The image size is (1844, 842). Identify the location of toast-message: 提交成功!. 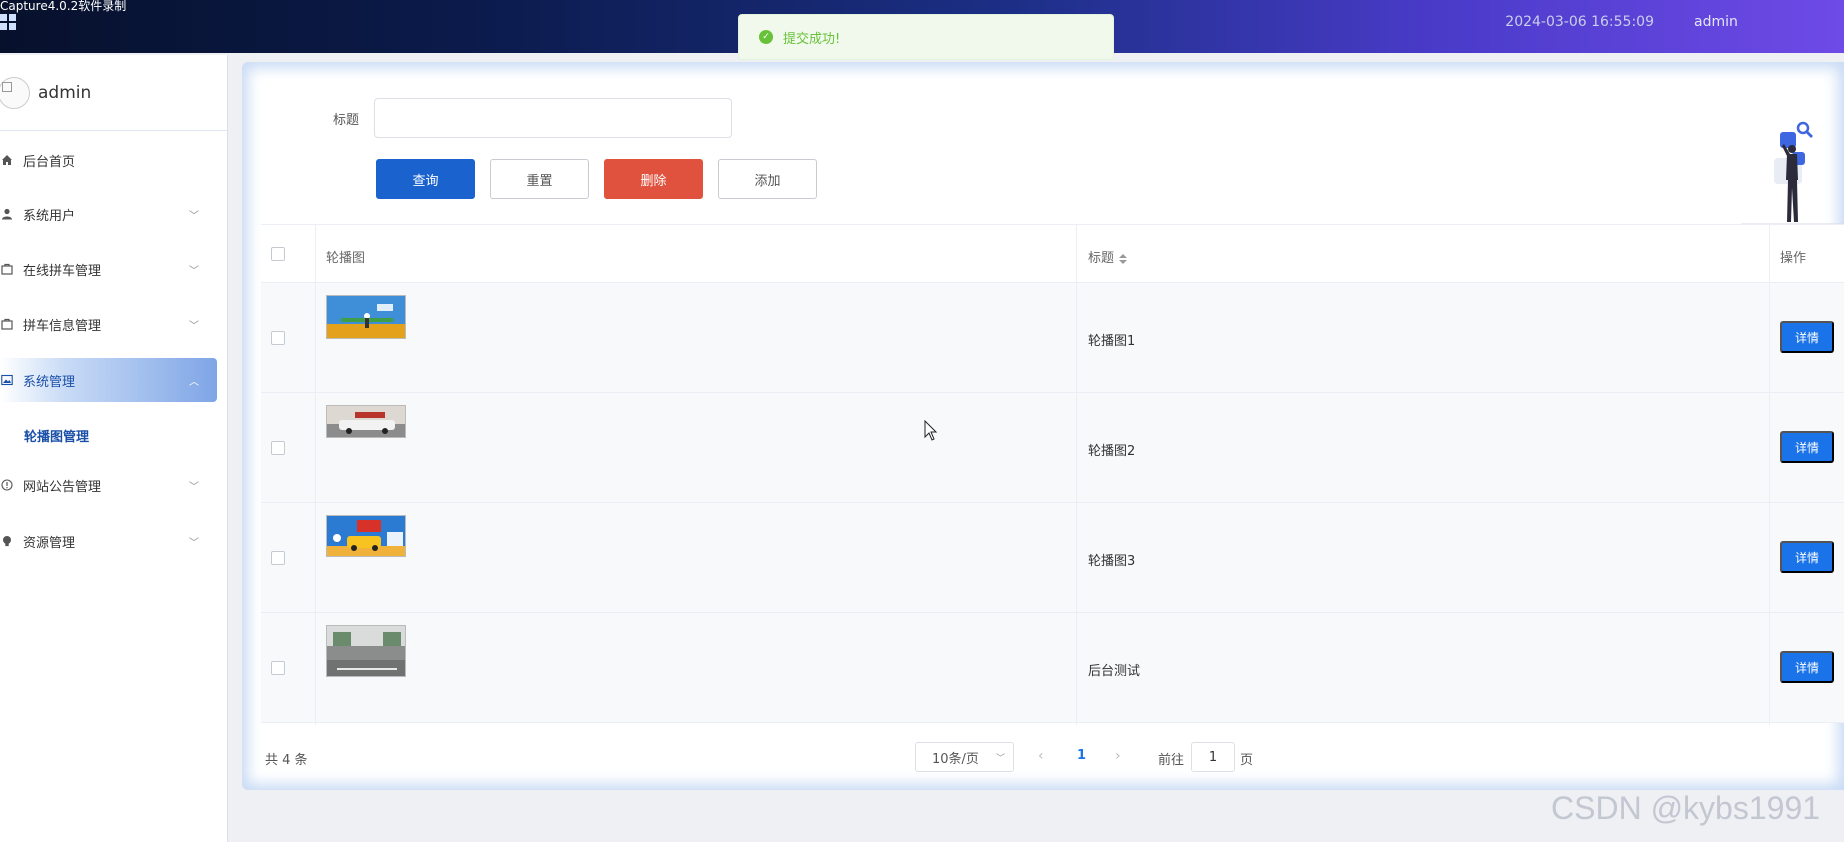
(812, 39).